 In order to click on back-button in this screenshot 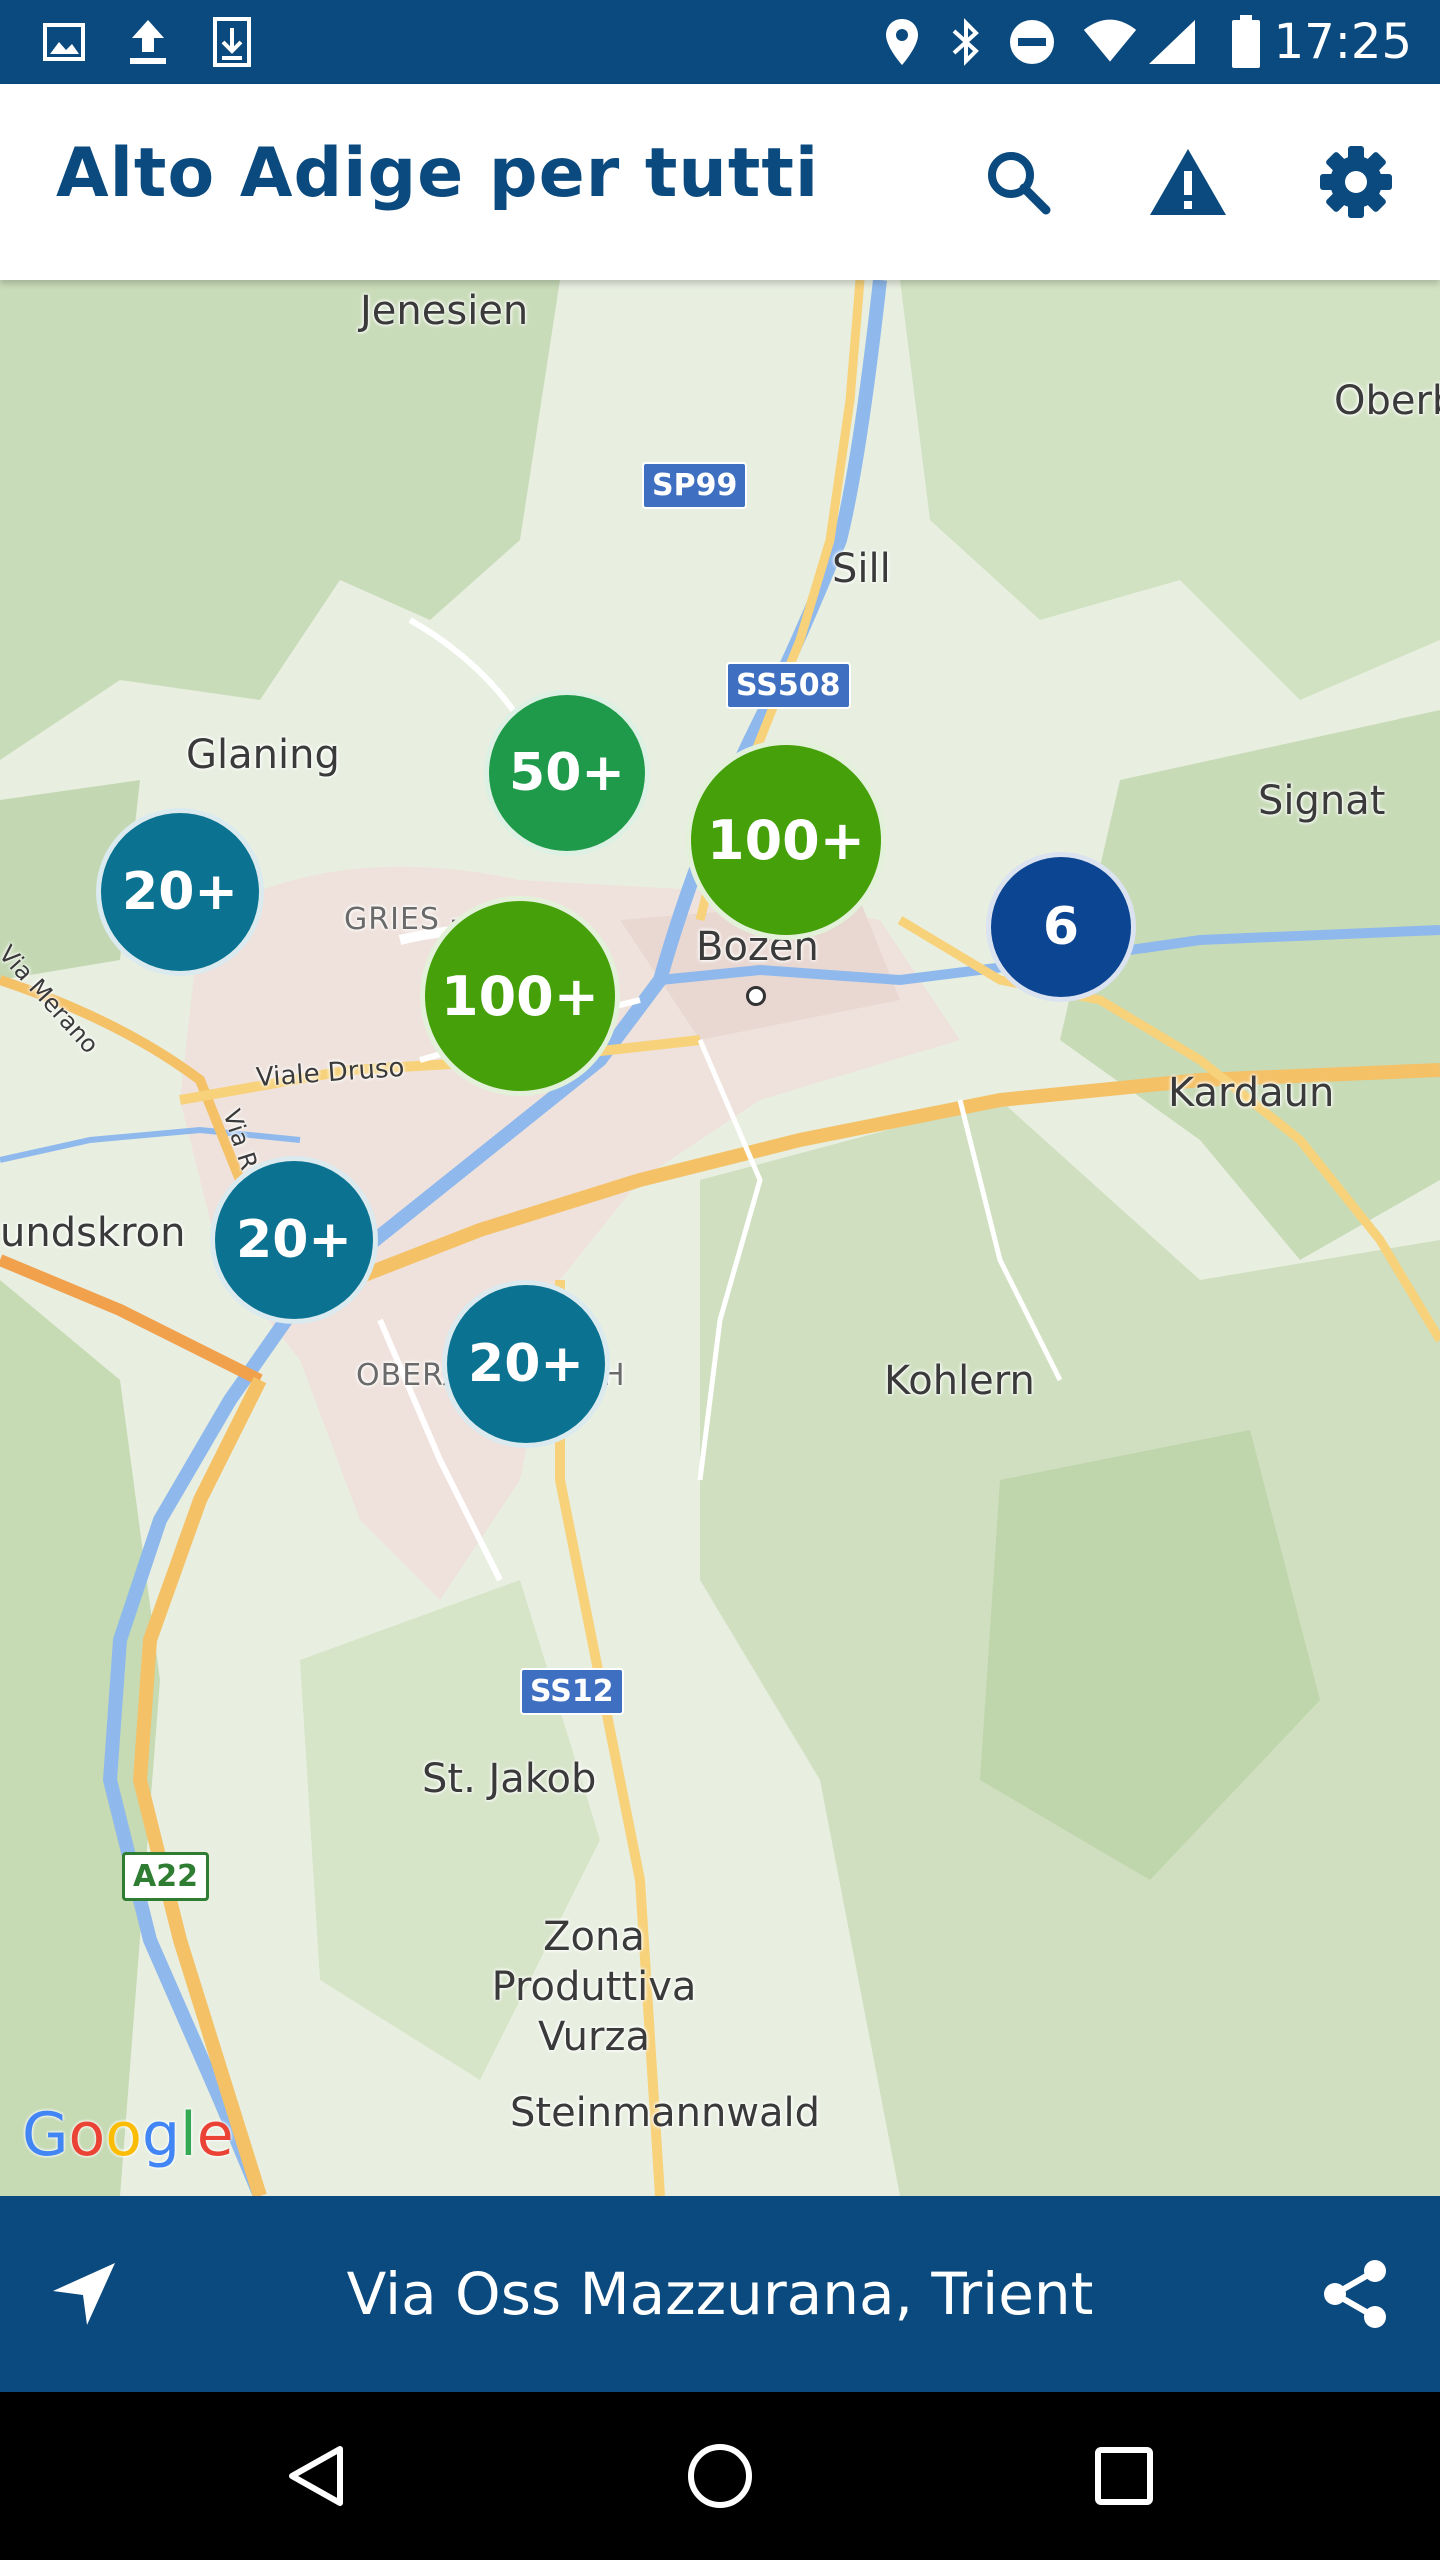, I will do `click(316, 2476)`.